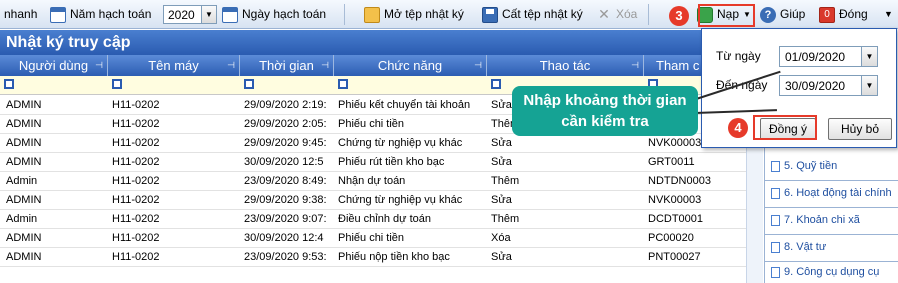  Describe the element at coordinates (738, 128) in the screenshot. I see `step-badge-4: 4` at that location.